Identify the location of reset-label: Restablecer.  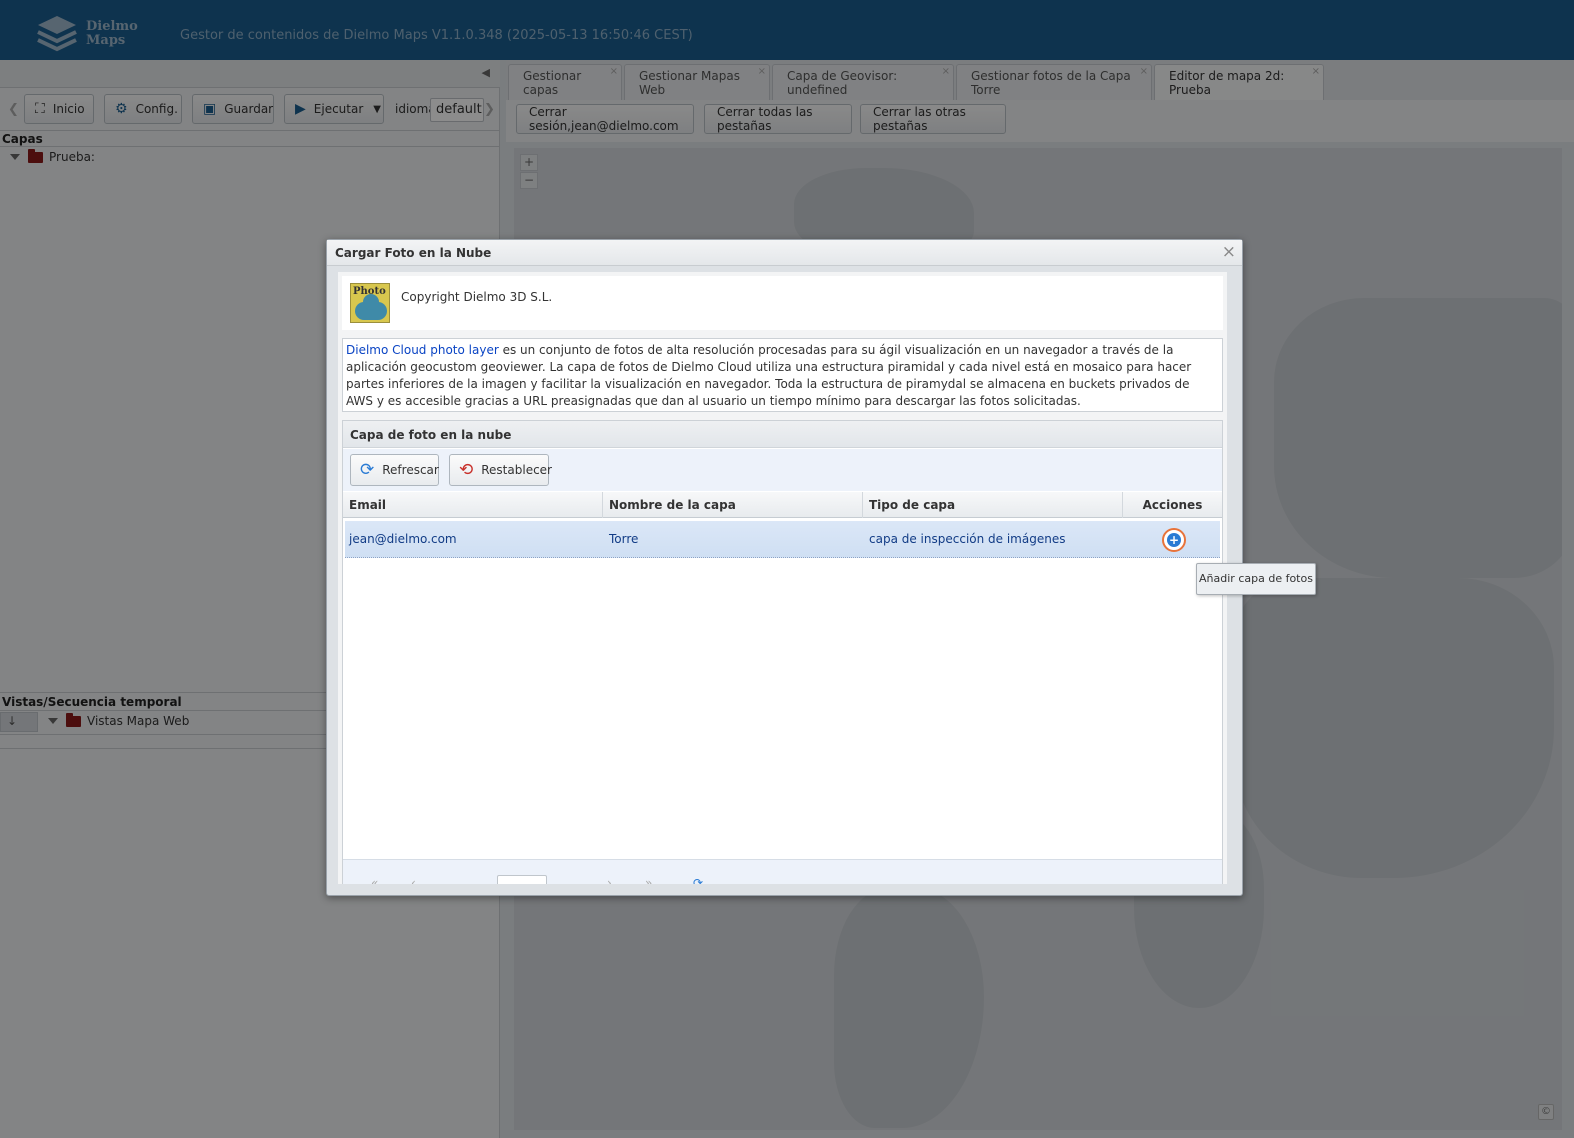
(516, 470).